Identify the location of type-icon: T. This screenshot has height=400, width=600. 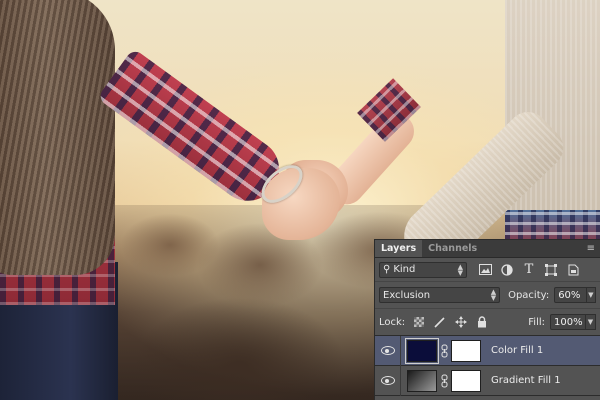
(529, 270).